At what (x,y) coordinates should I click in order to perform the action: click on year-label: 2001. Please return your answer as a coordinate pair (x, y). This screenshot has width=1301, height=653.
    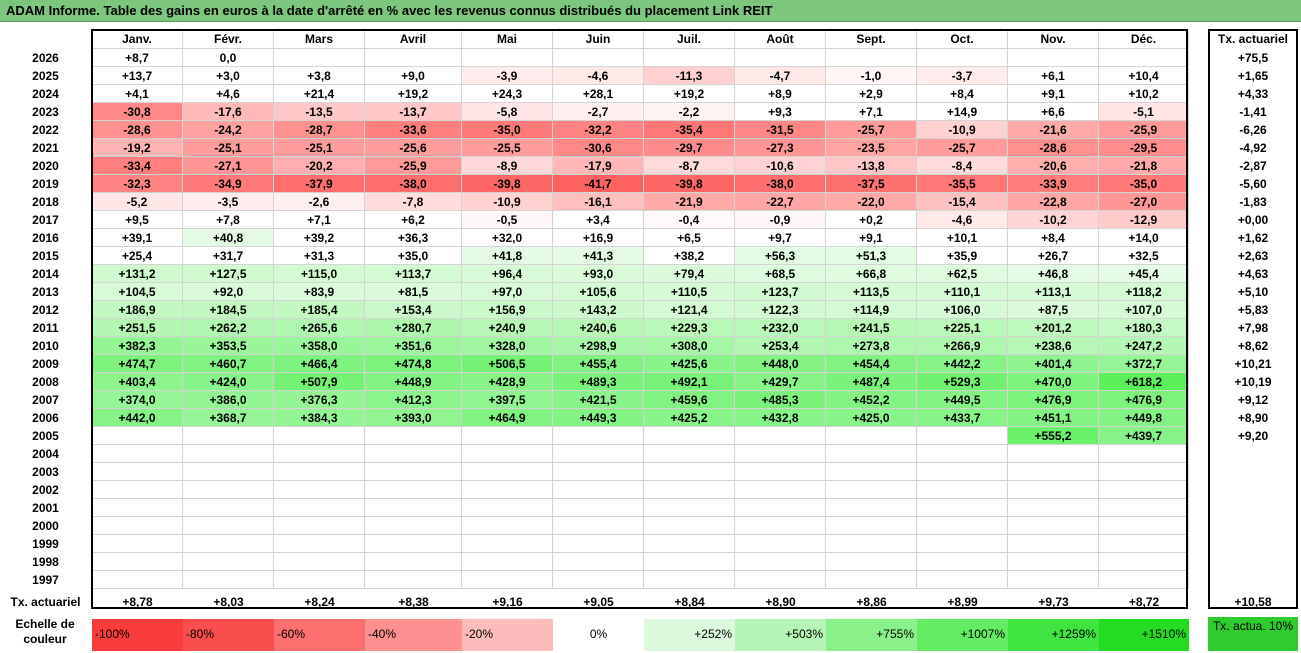
    Looking at the image, I should click on (45, 508).